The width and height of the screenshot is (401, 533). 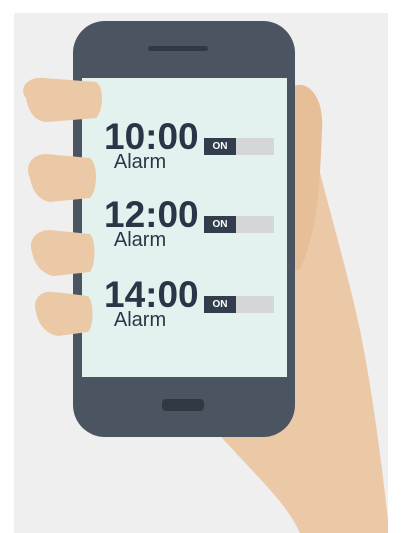 I want to click on home-button-icon, so click(x=183, y=405).